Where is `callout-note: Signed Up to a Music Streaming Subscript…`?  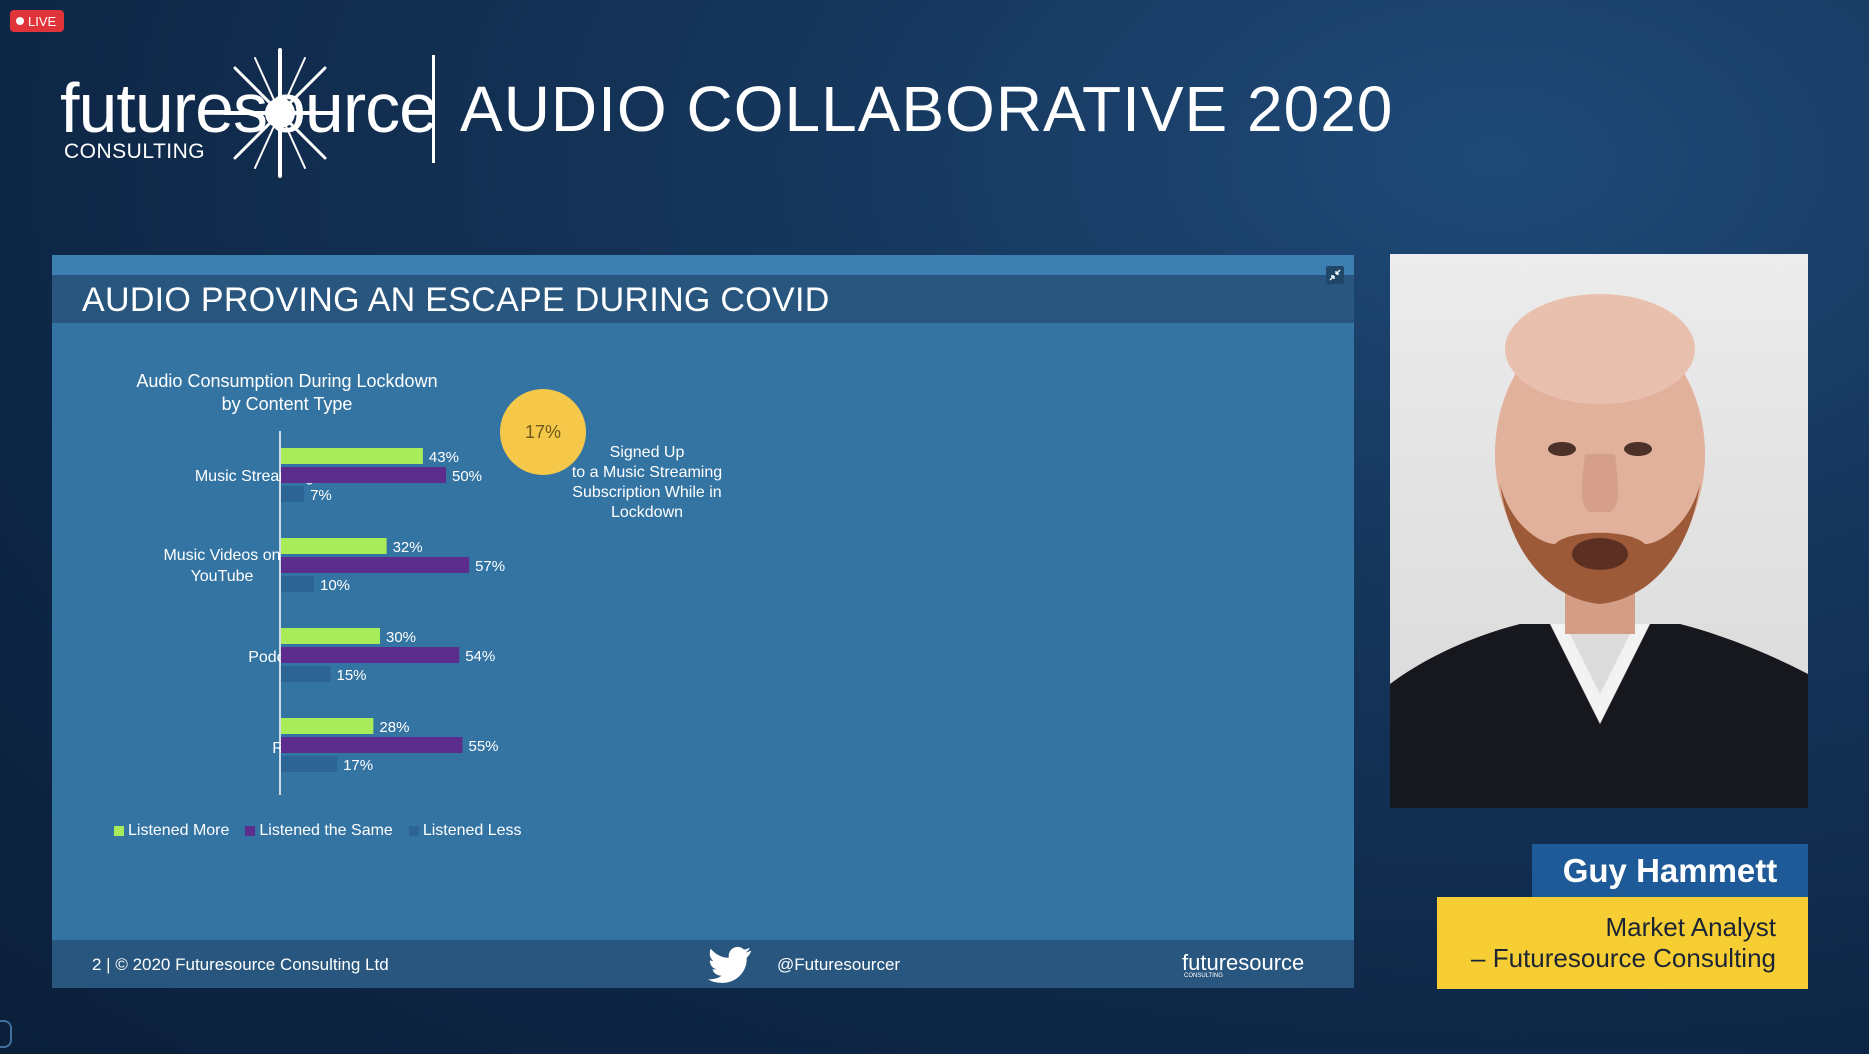
callout-note: Signed Up to a Music Streaming Subscript… is located at coordinates (647, 483).